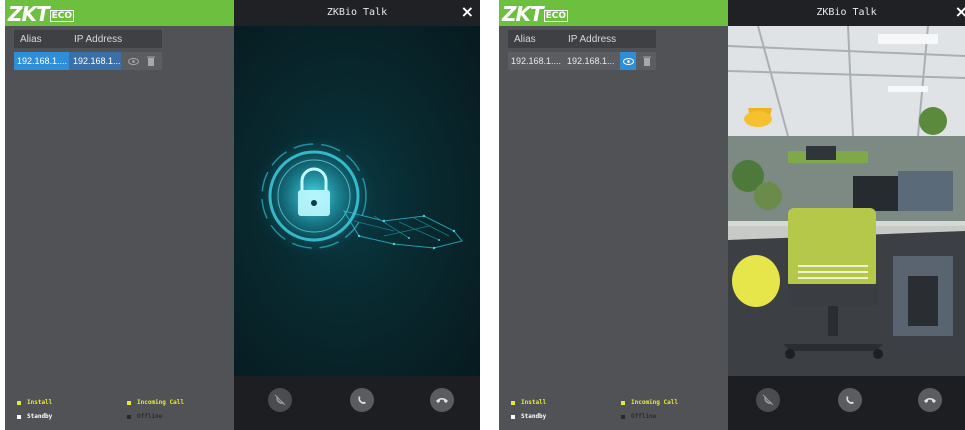  What do you see at coordinates (357, 196) in the screenshot?
I see `lock-fingerprint-graphic` at bounding box center [357, 196].